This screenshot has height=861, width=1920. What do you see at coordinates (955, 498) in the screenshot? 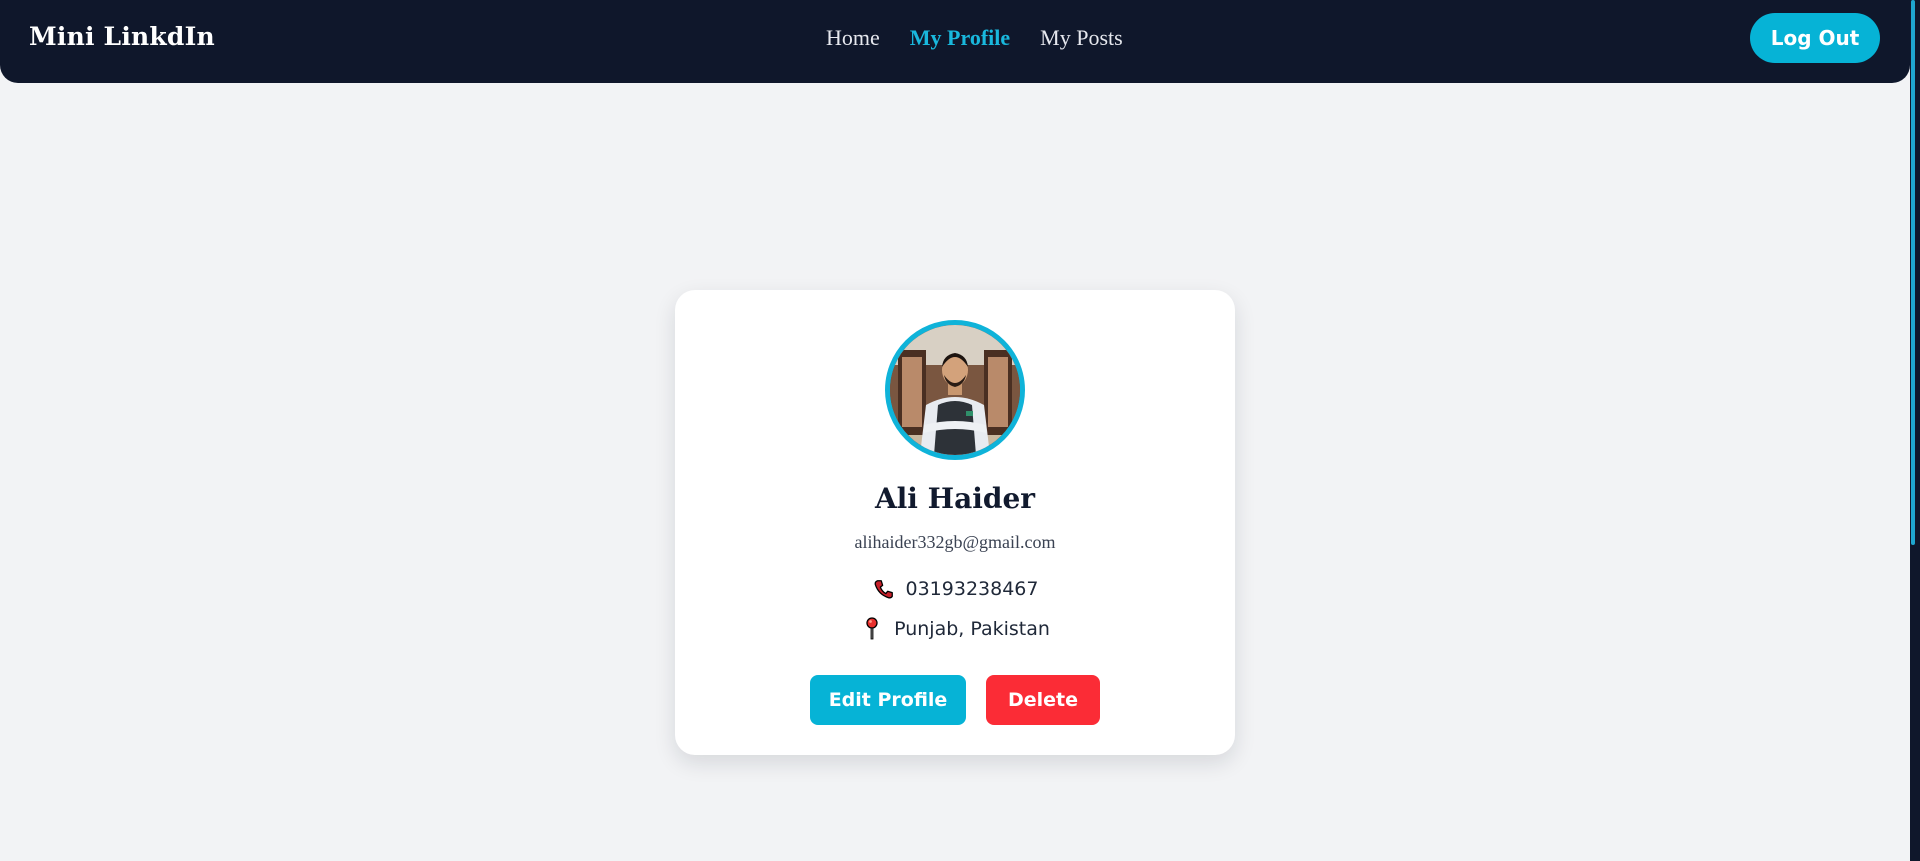
I see `profile-name: Ali Haider` at bounding box center [955, 498].